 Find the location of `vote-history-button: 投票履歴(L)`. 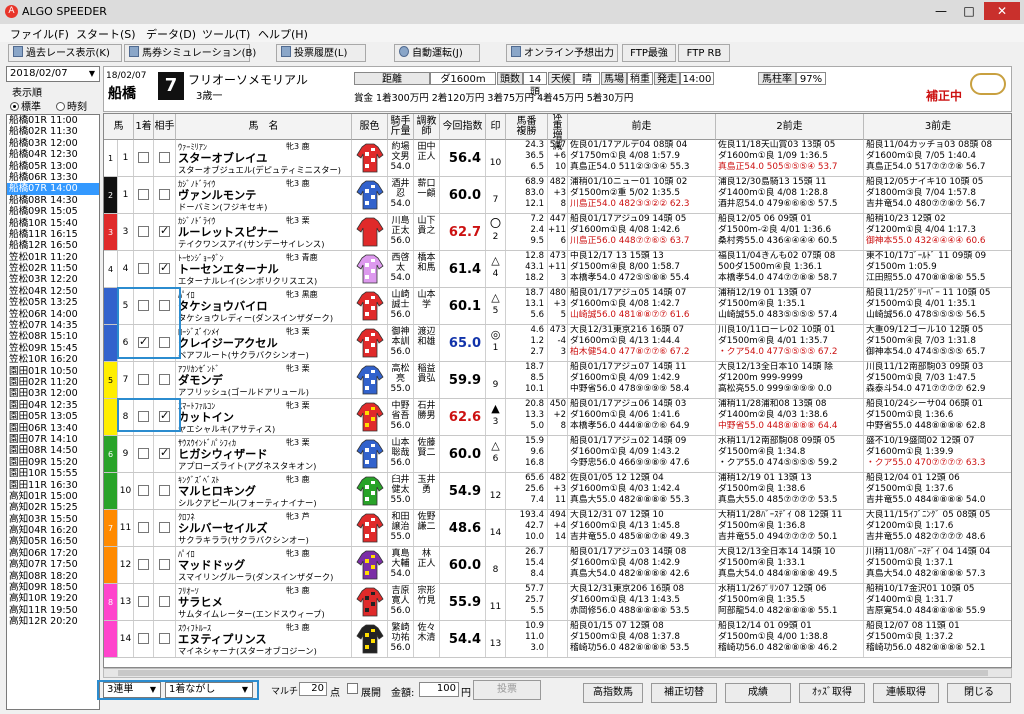

vote-history-button: 投票履歴(L) is located at coordinates (321, 53).